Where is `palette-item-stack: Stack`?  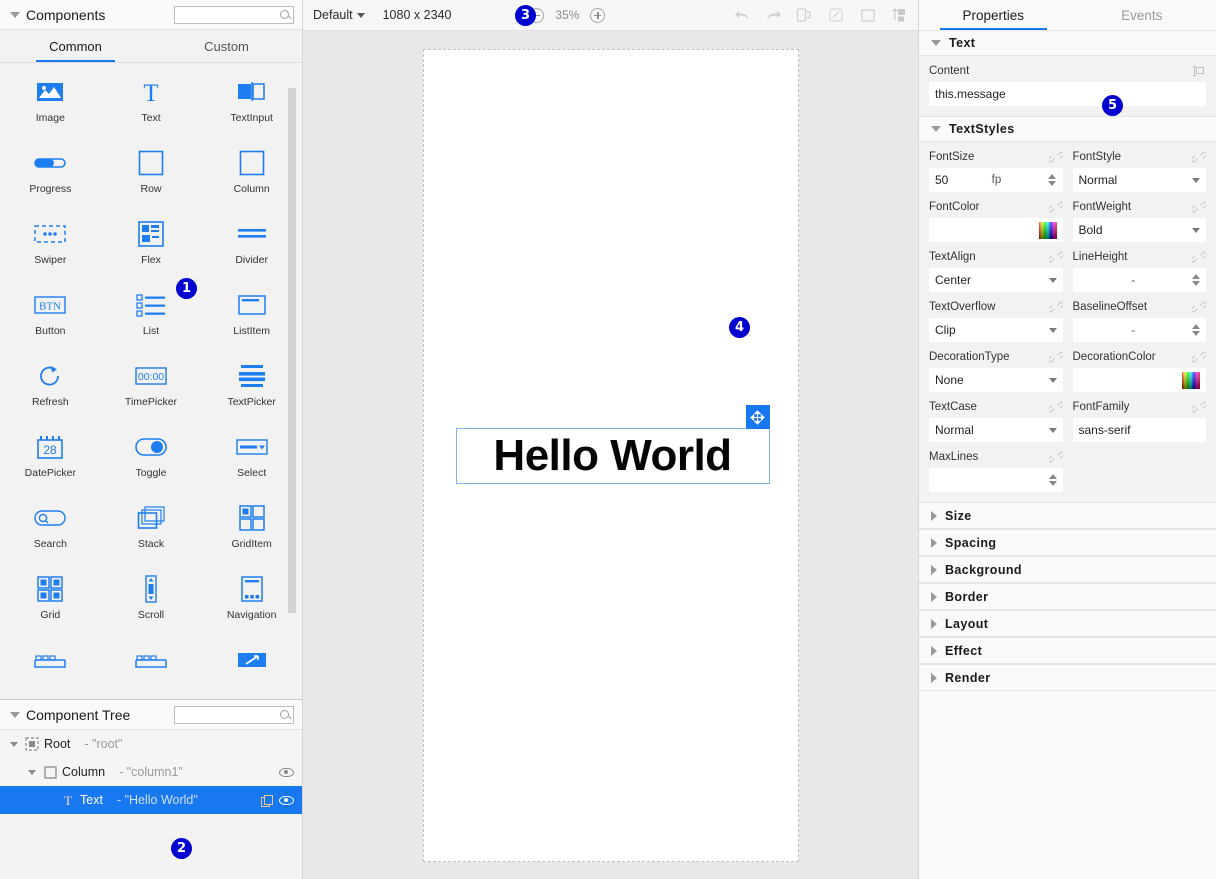
palette-item-stack: Stack is located at coordinates (151, 526).